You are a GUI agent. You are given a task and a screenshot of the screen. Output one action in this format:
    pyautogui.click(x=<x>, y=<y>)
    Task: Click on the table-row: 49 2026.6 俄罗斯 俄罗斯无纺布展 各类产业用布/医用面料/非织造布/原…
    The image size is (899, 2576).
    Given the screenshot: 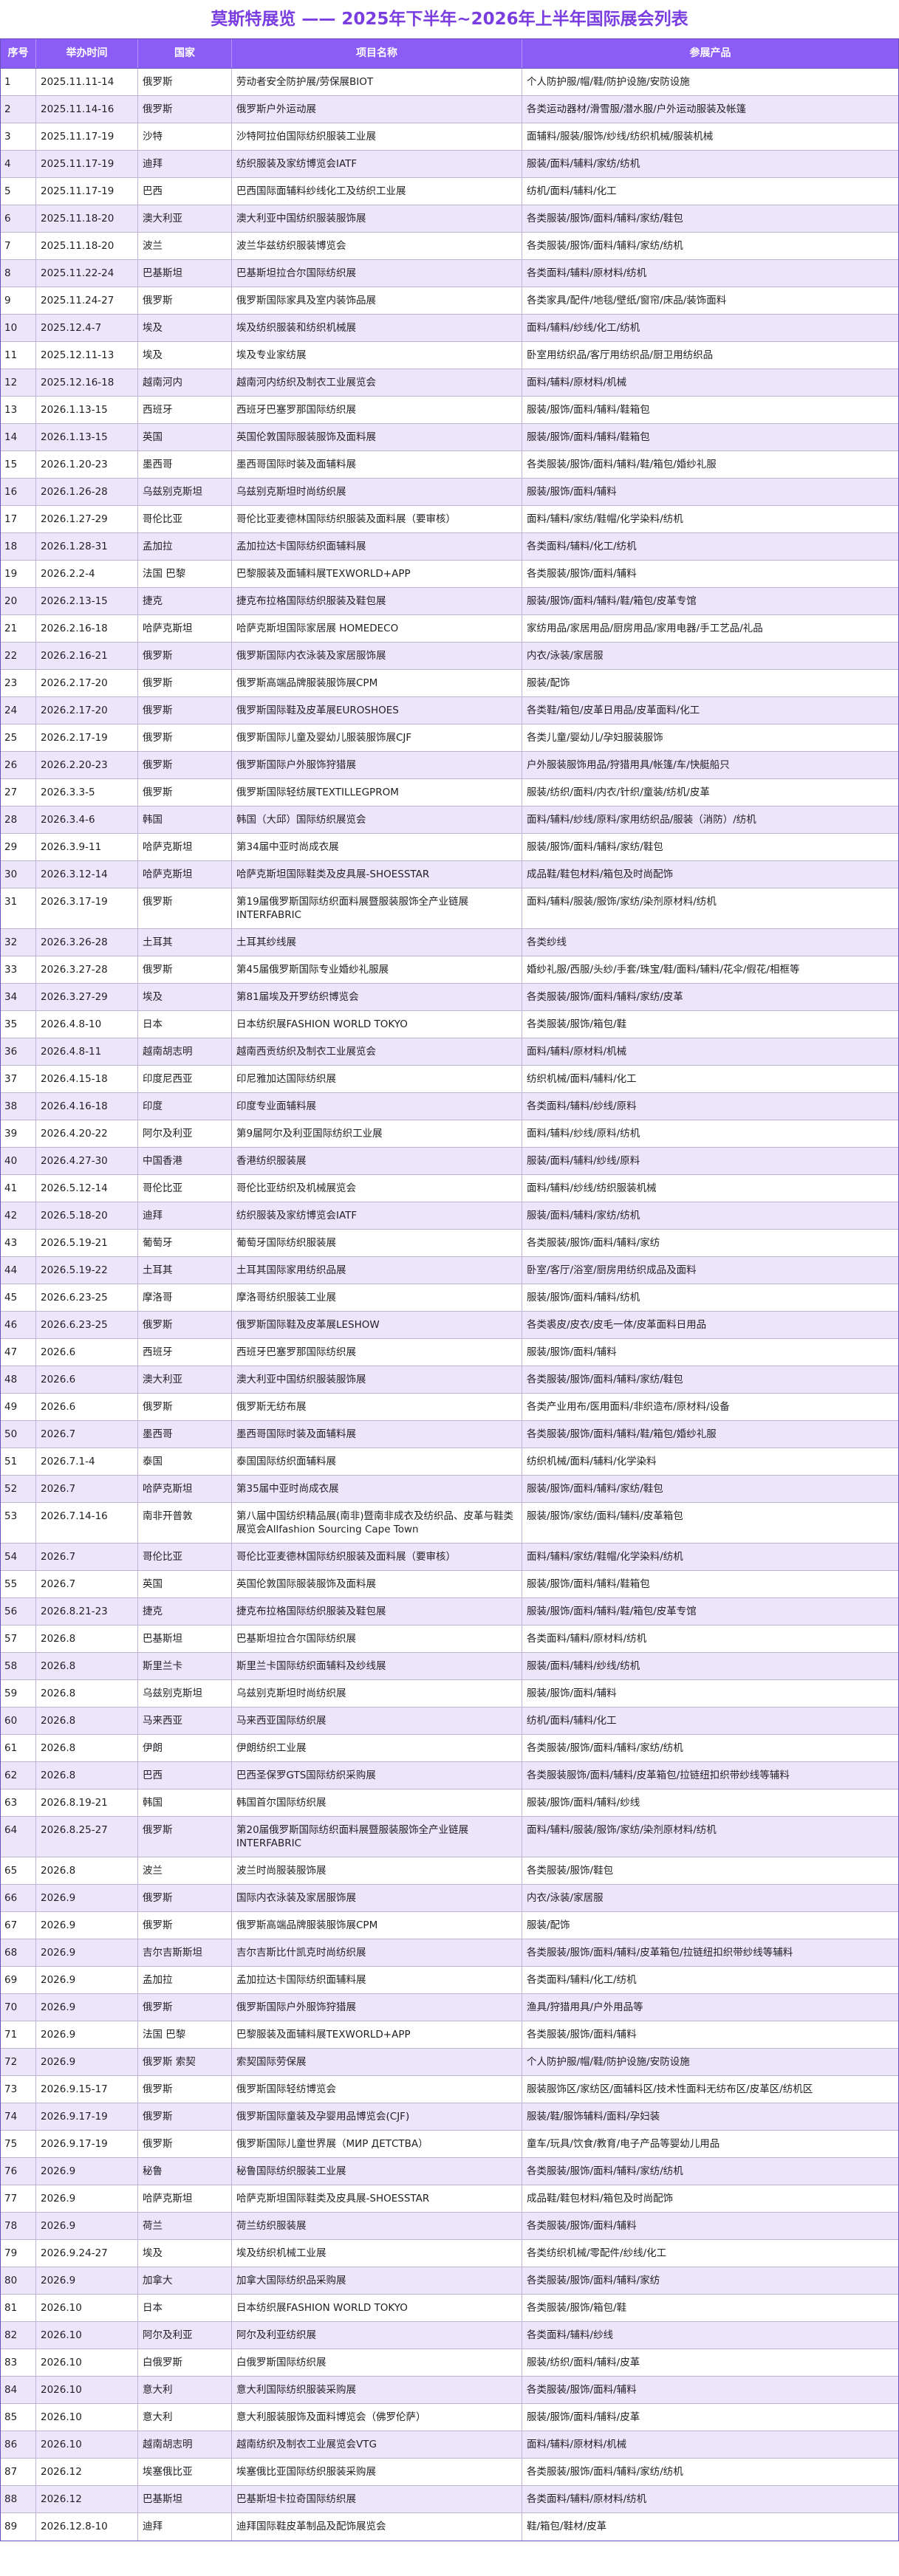 What is the action you would take?
    pyautogui.click(x=449, y=1407)
    